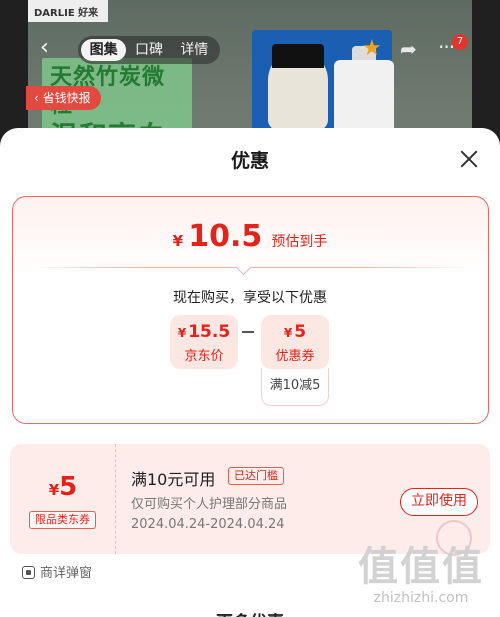 Image resolution: width=500 pixels, height=617 pixels. What do you see at coordinates (256, 476) in the screenshot?
I see `threshold-met-badge: 已达门槛` at bounding box center [256, 476].